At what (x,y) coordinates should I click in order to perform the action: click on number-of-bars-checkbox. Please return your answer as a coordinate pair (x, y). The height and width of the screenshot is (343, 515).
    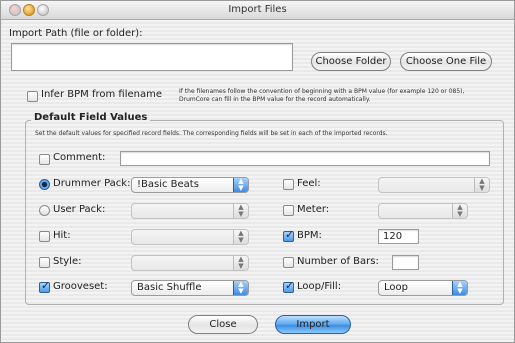
    Looking at the image, I should click on (288, 262).